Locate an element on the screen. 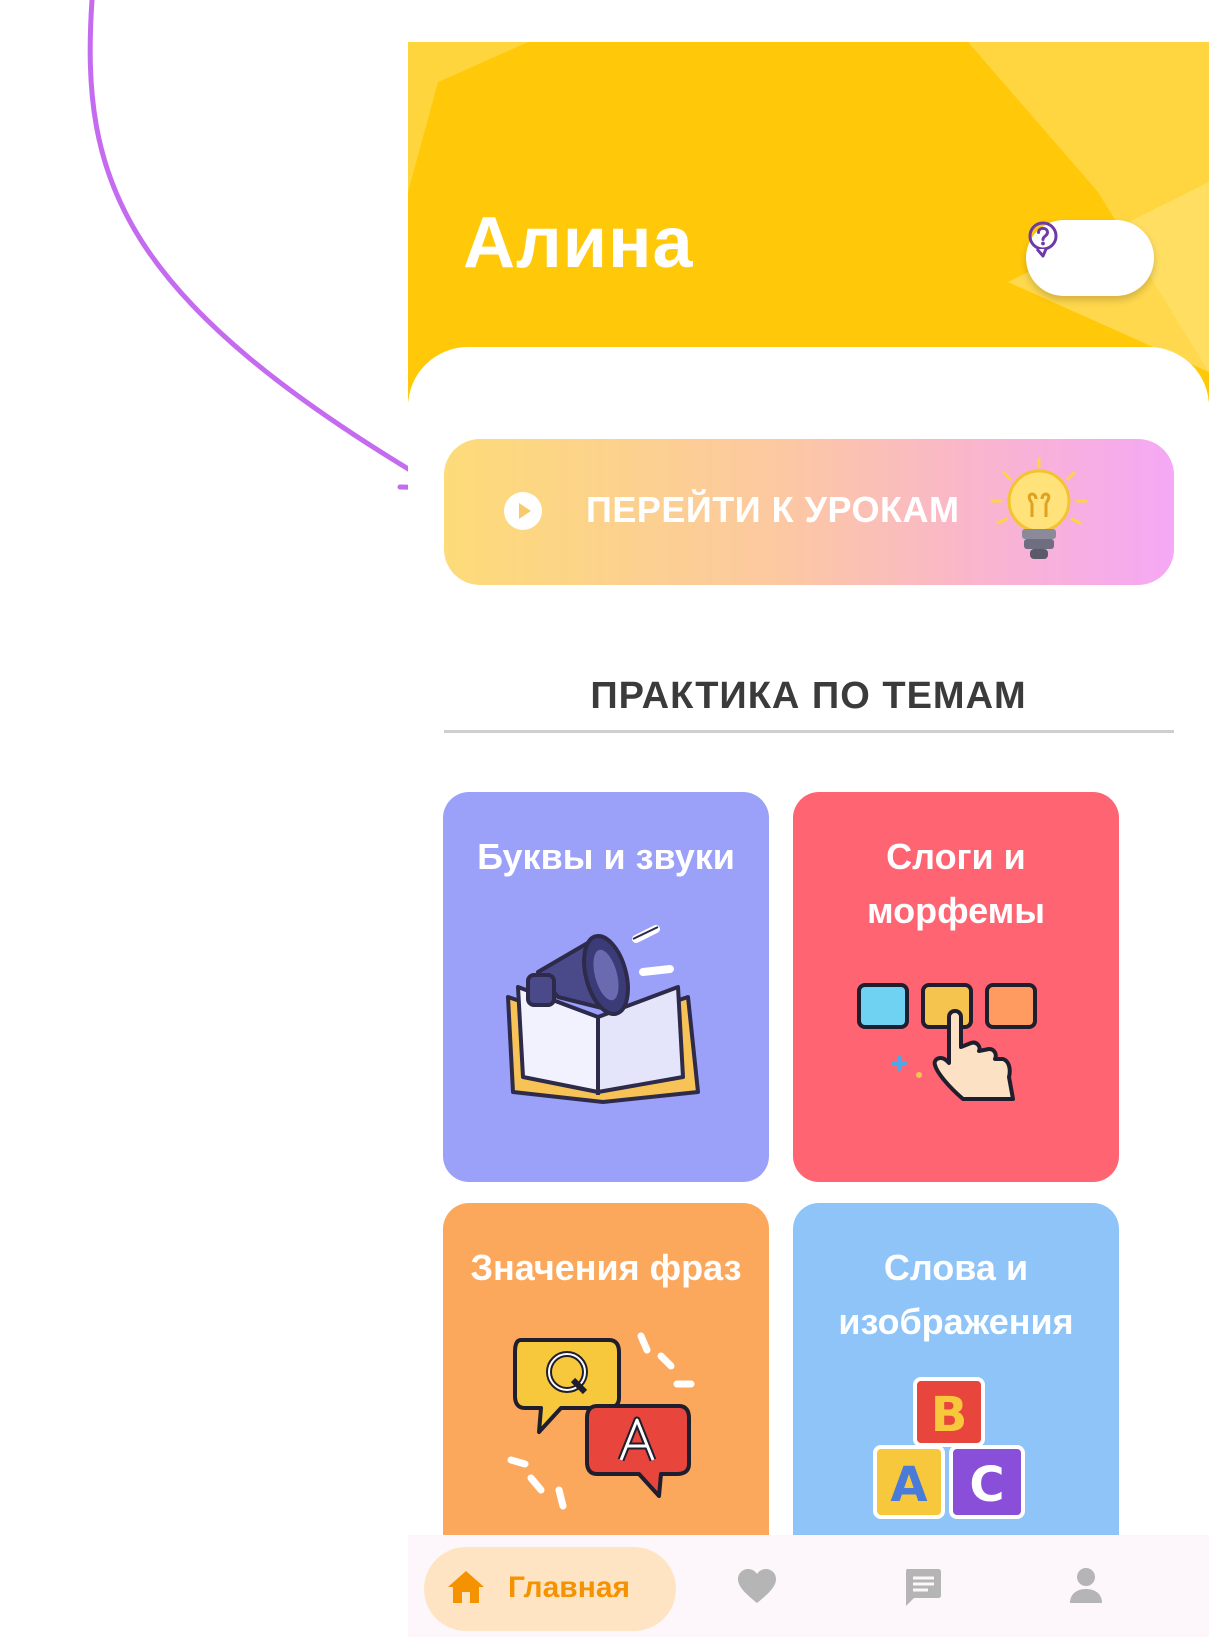 The width and height of the screenshot is (1209, 1637). lightbulb-icon is located at coordinates (1039, 508).